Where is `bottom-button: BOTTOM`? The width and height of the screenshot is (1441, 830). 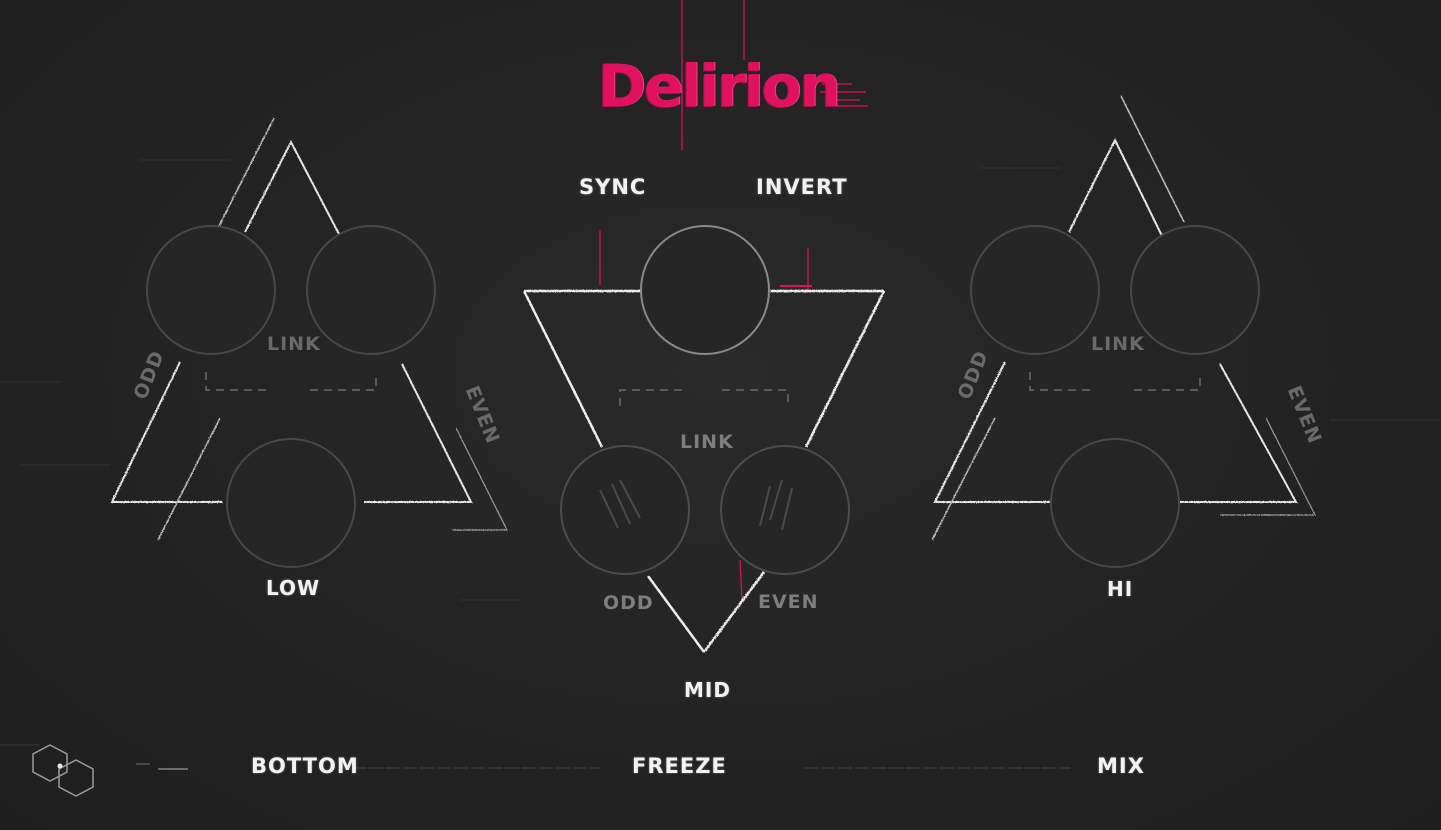
bottom-button: BOTTOM is located at coordinates (305, 766).